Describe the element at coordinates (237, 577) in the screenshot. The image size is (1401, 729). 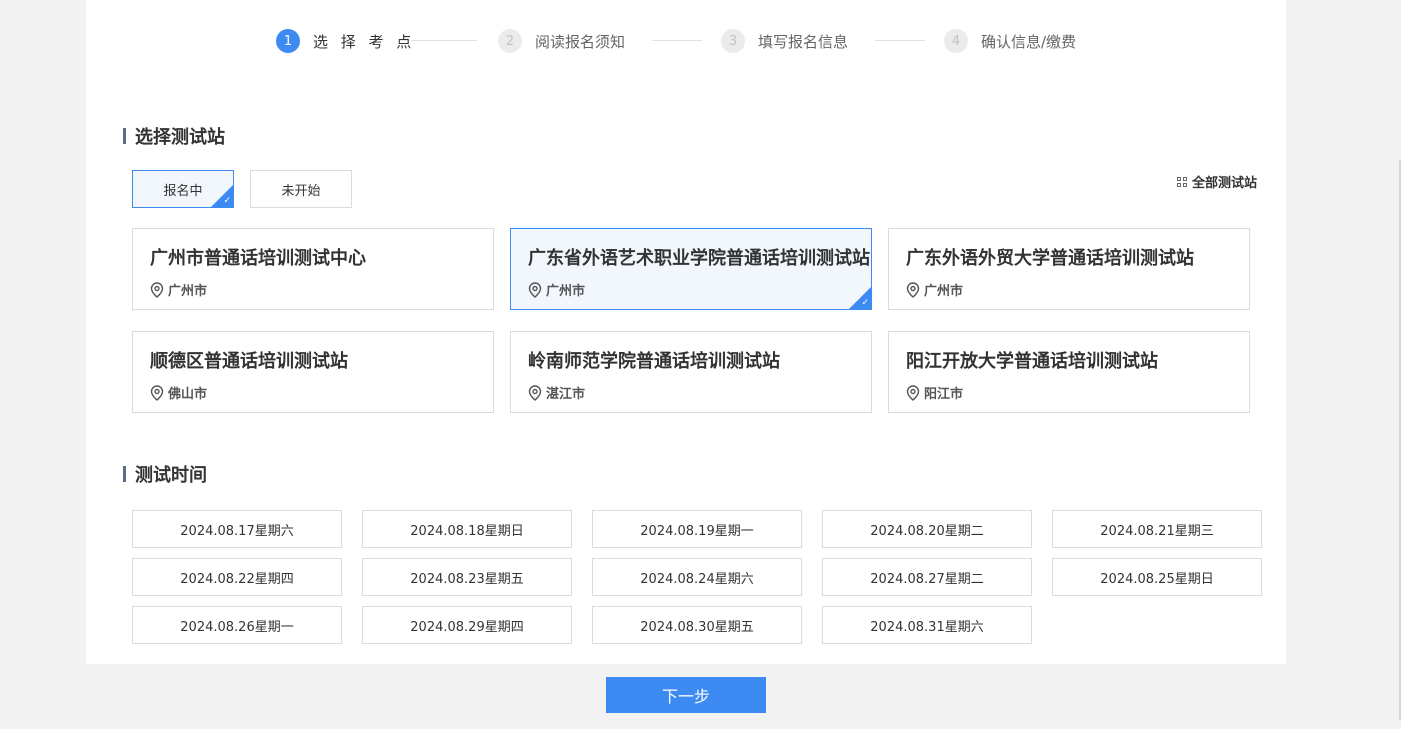
I see `date-option: 2024.08.22星期四` at that location.